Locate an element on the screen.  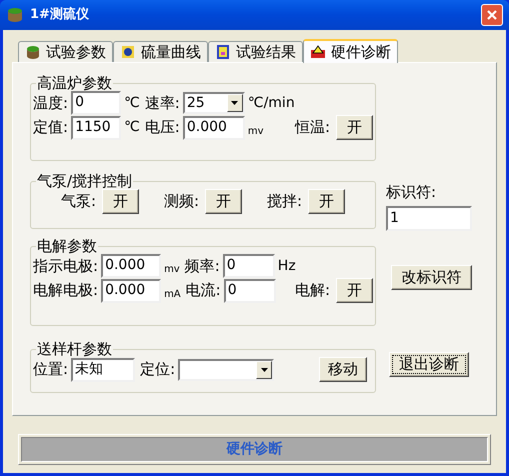
tab: 试验结果 is located at coordinates (255, 51).